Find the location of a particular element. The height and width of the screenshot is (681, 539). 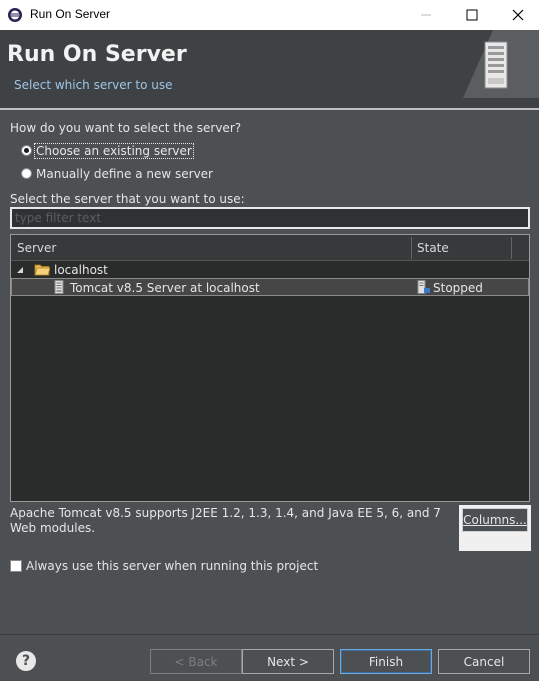

minimize-icon is located at coordinates (426, 15).